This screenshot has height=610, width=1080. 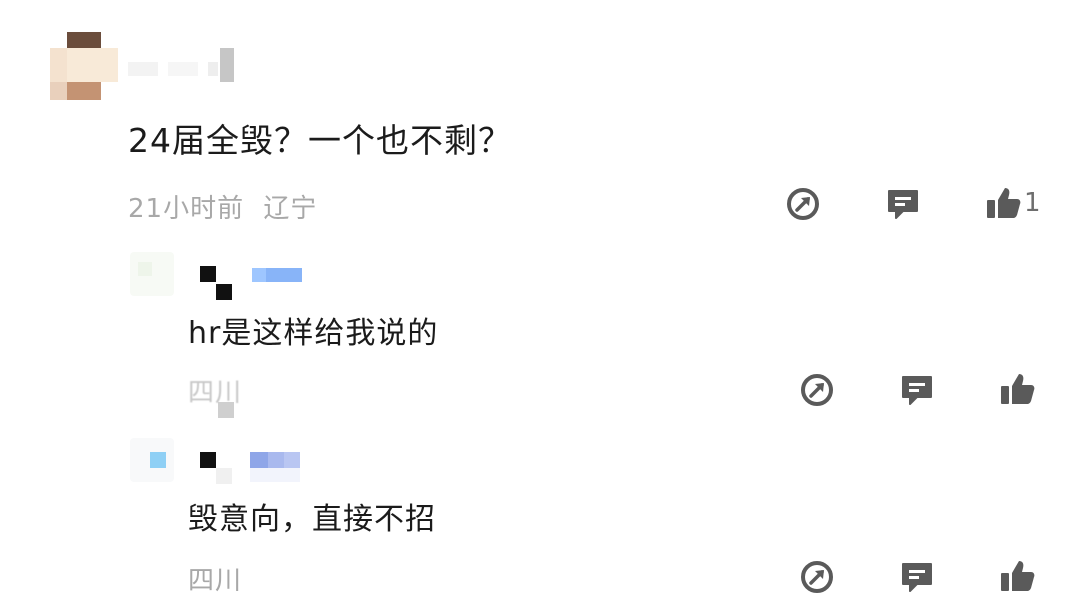 I want to click on comment-location: 辽宁, so click(x=290, y=209).